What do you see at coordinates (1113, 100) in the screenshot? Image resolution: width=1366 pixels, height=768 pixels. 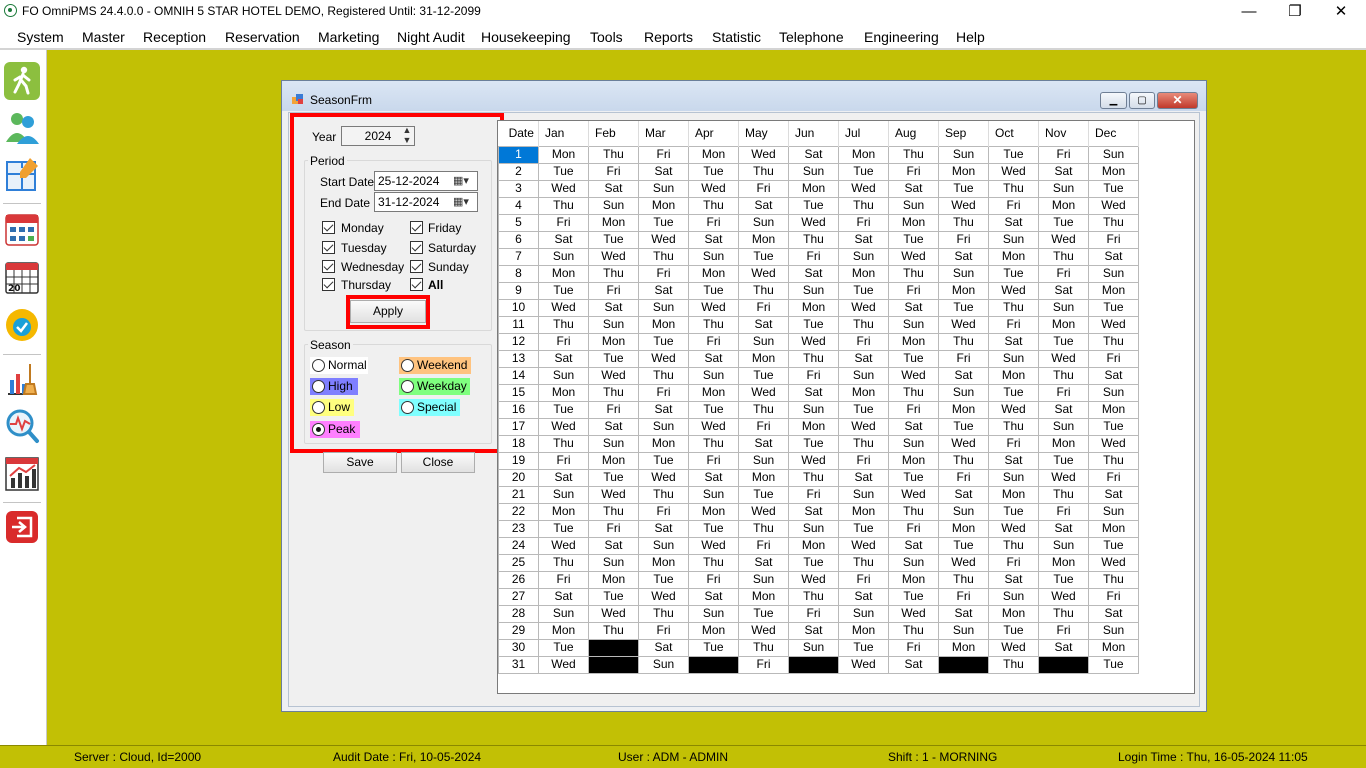 I see `dialog-minimize-icon: ▁` at bounding box center [1113, 100].